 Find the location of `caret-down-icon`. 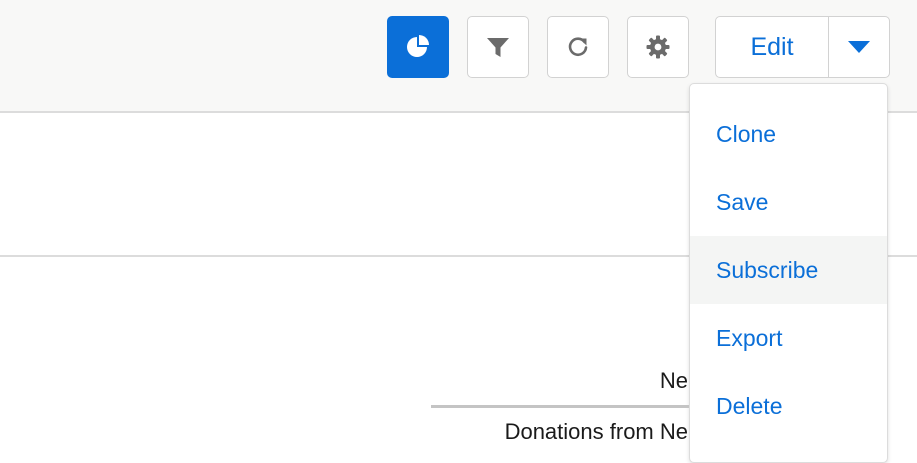

caret-down-icon is located at coordinates (859, 47).